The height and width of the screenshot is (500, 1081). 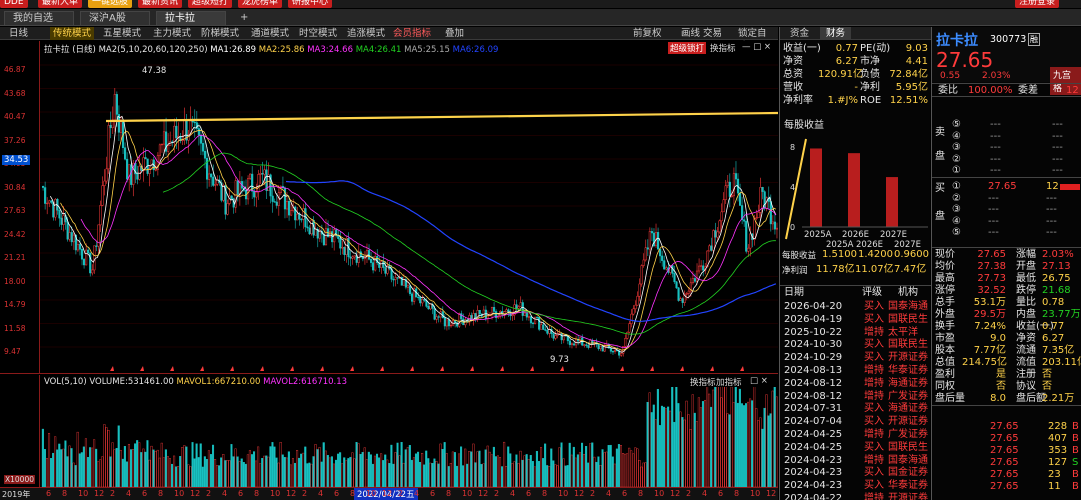 I want to click on period-selector: 日线, so click(x=18, y=33).